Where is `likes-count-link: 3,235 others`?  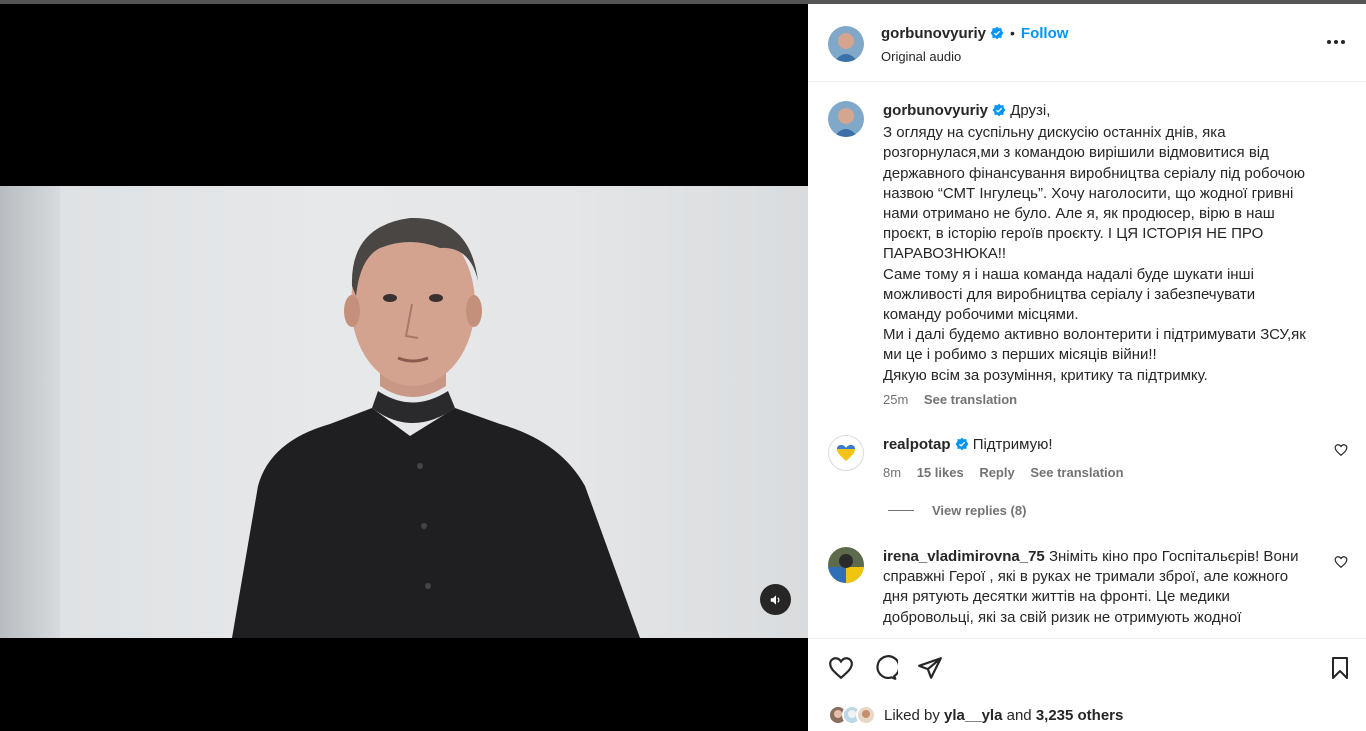
likes-count-link: 3,235 others is located at coordinates (1080, 715).